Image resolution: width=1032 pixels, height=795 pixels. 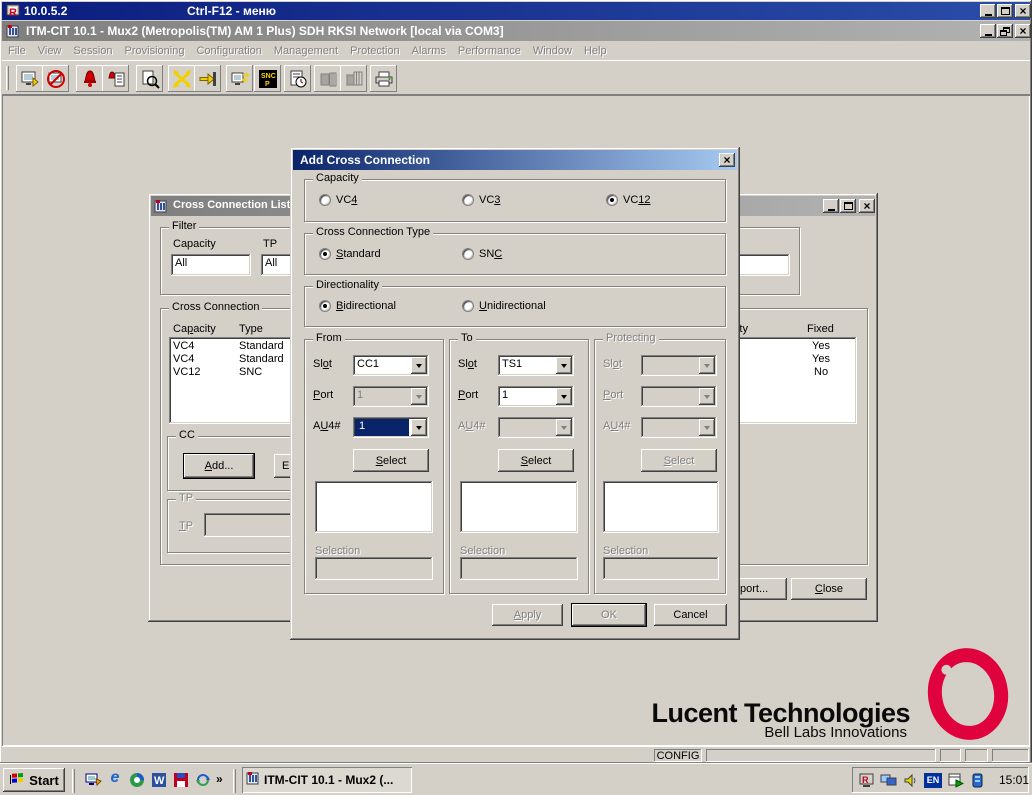 I want to click on remote-ip: 10.0.5.2, so click(x=46, y=11).